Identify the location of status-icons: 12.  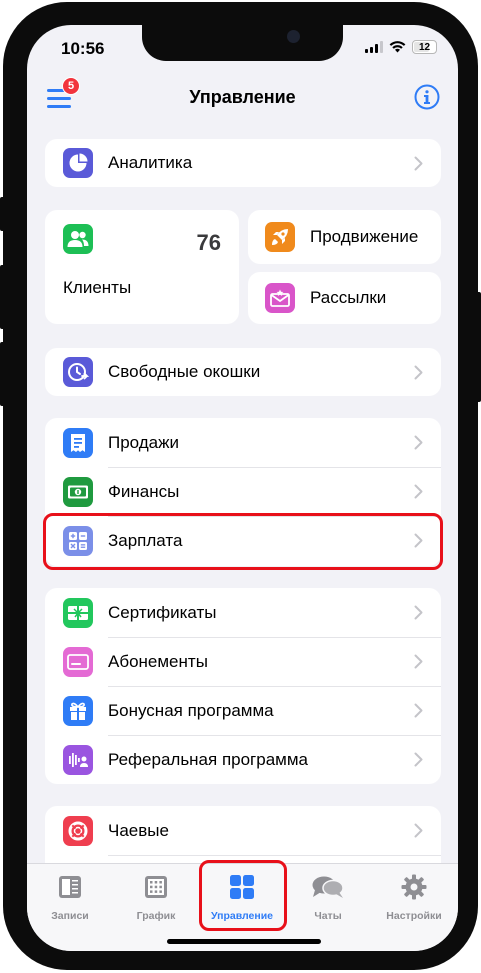
(401, 47).